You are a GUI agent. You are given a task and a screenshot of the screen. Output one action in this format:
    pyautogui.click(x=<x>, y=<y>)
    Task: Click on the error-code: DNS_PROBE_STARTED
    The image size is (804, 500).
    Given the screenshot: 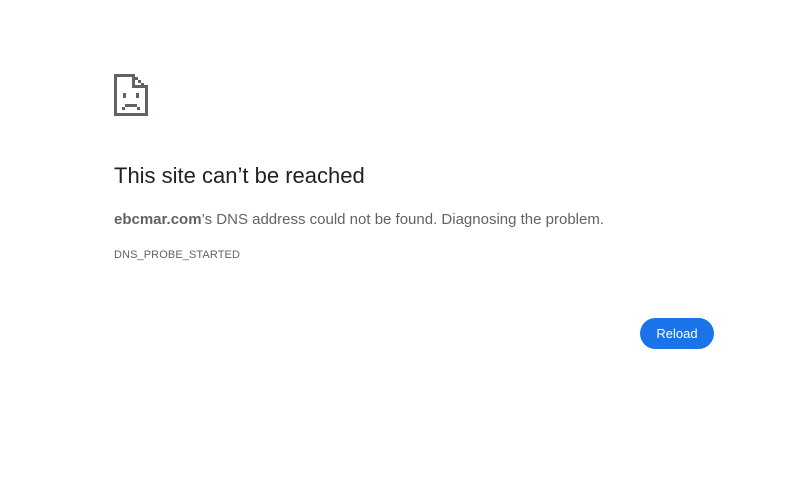 What is the action you would take?
    pyautogui.click(x=177, y=255)
    